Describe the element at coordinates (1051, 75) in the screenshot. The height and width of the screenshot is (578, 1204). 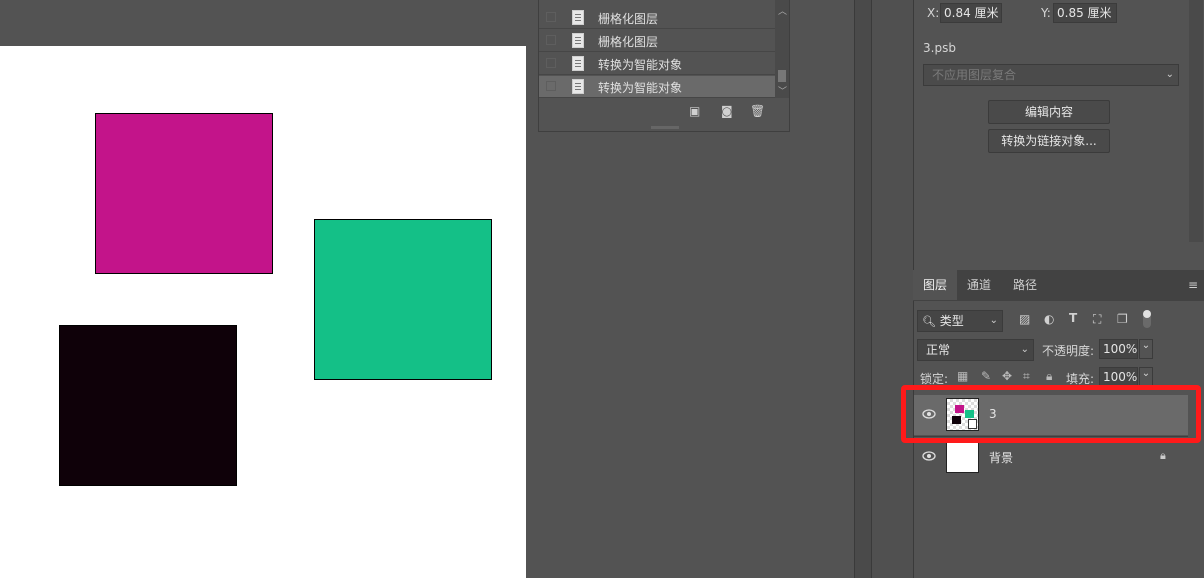
I see `layer-comp-select: 不应用图层复合 ⌄` at that location.